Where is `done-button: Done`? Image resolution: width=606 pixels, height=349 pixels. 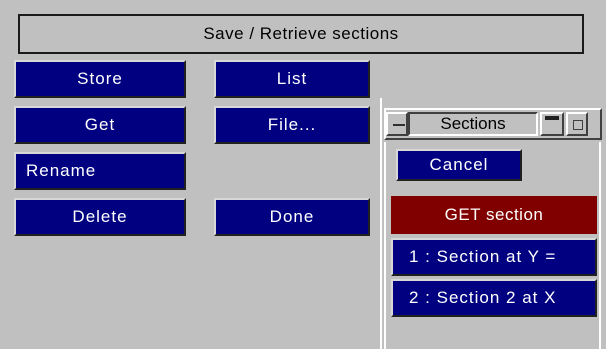
done-button: Done is located at coordinates (292, 217).